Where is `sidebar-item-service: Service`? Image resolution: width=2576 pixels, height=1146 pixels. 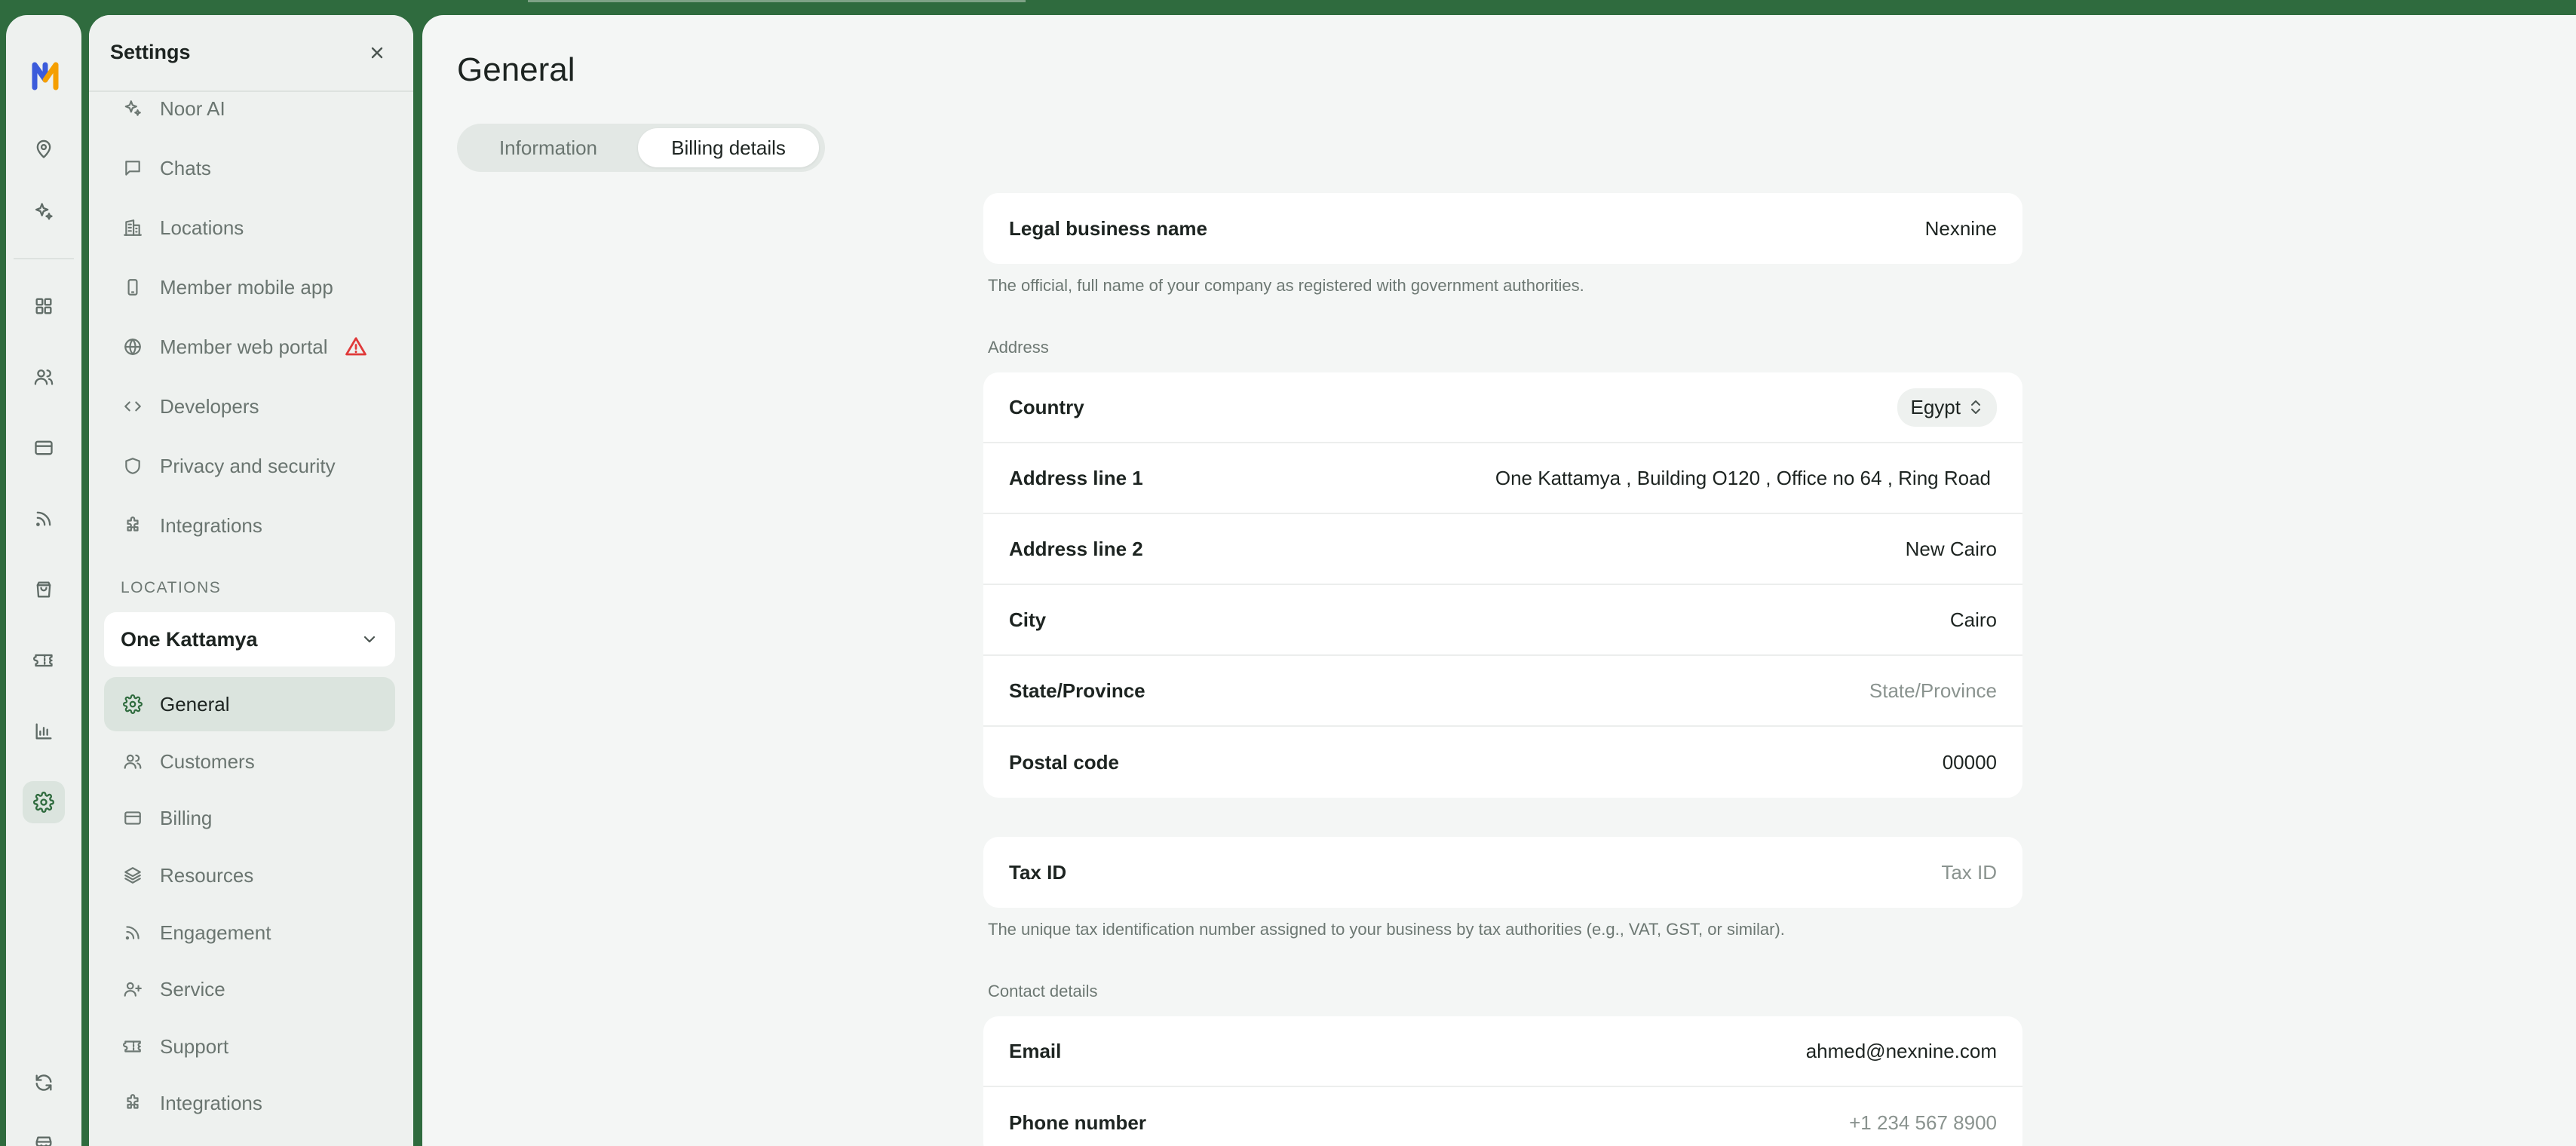
sidebar-item-service: Service is located at coordinates (249, 989).